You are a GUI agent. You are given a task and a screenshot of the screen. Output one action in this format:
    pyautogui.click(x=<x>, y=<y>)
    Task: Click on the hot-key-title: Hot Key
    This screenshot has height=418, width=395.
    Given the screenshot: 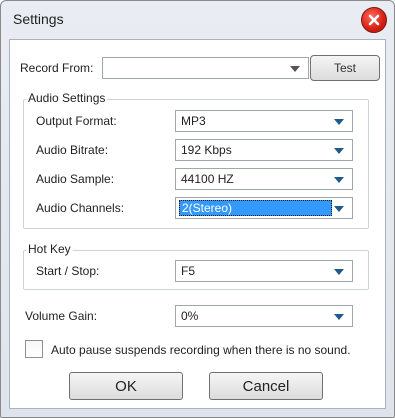 What is the action you would take?
    pyautogui.click(x=49, y=249)
    